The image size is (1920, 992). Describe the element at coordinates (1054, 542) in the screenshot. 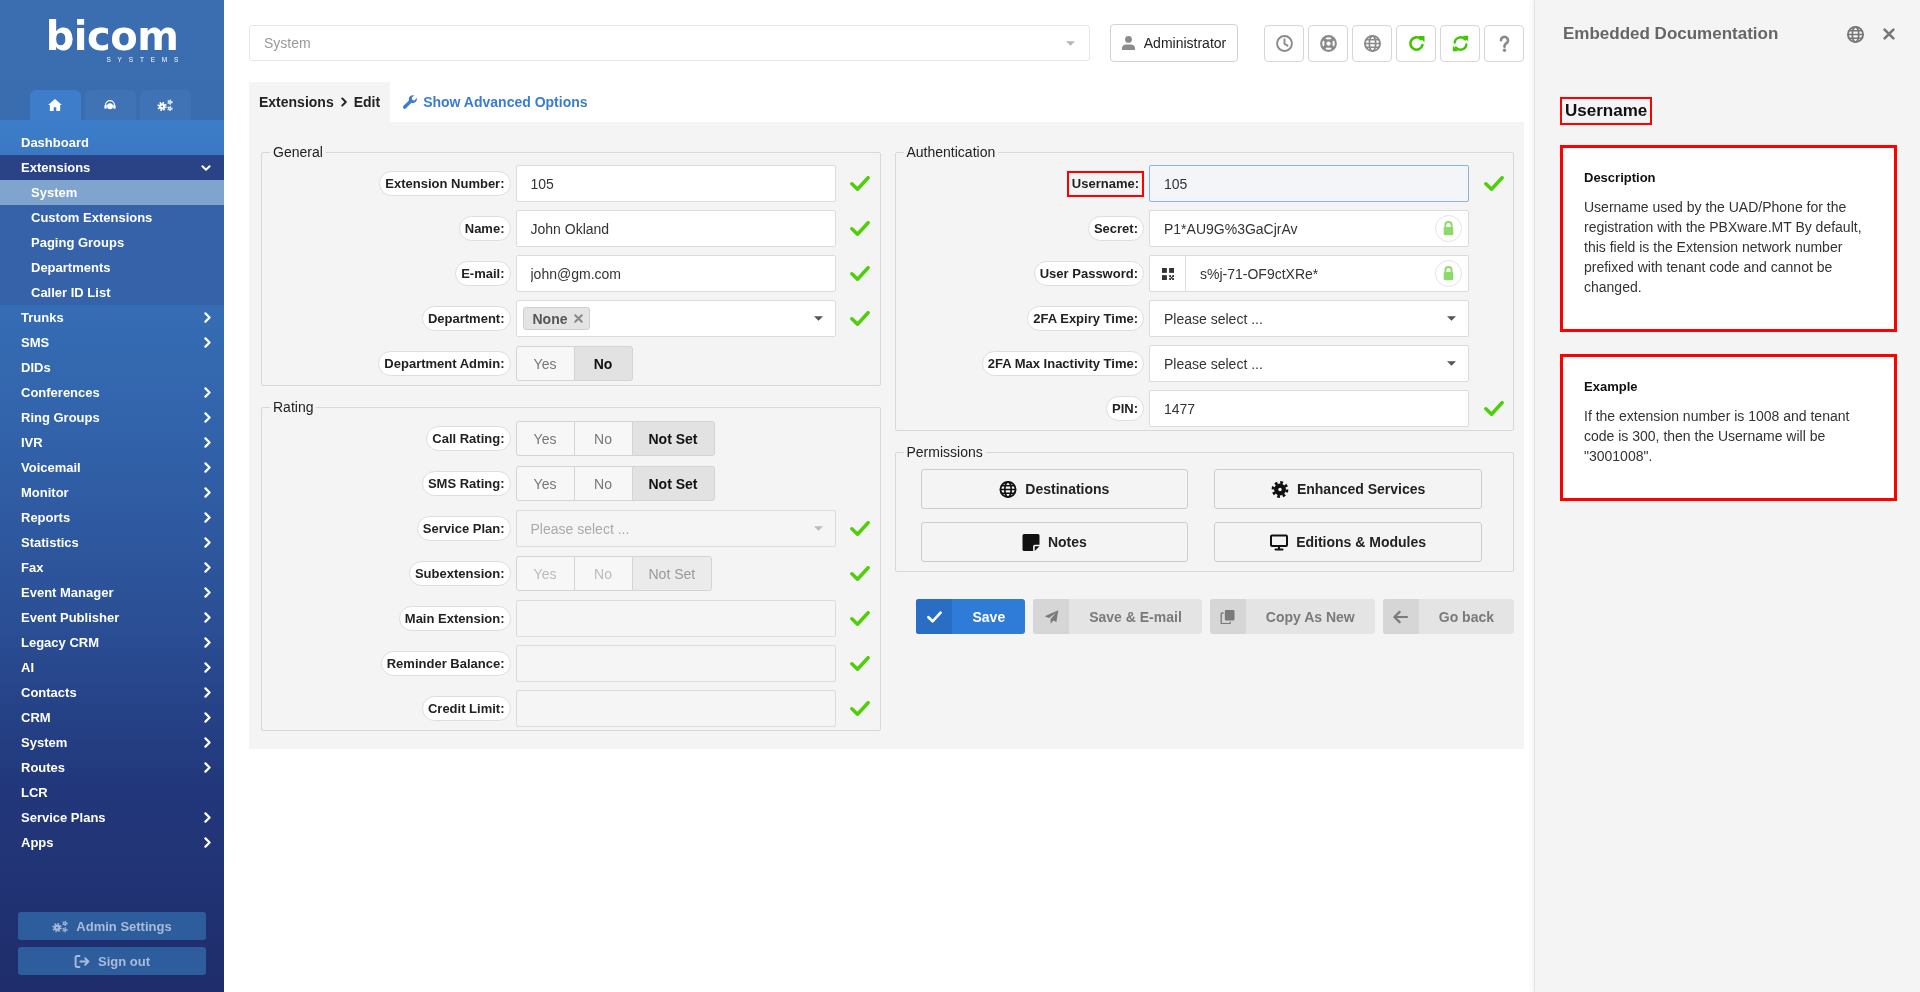

I see `permission-button: Notes` at that location.